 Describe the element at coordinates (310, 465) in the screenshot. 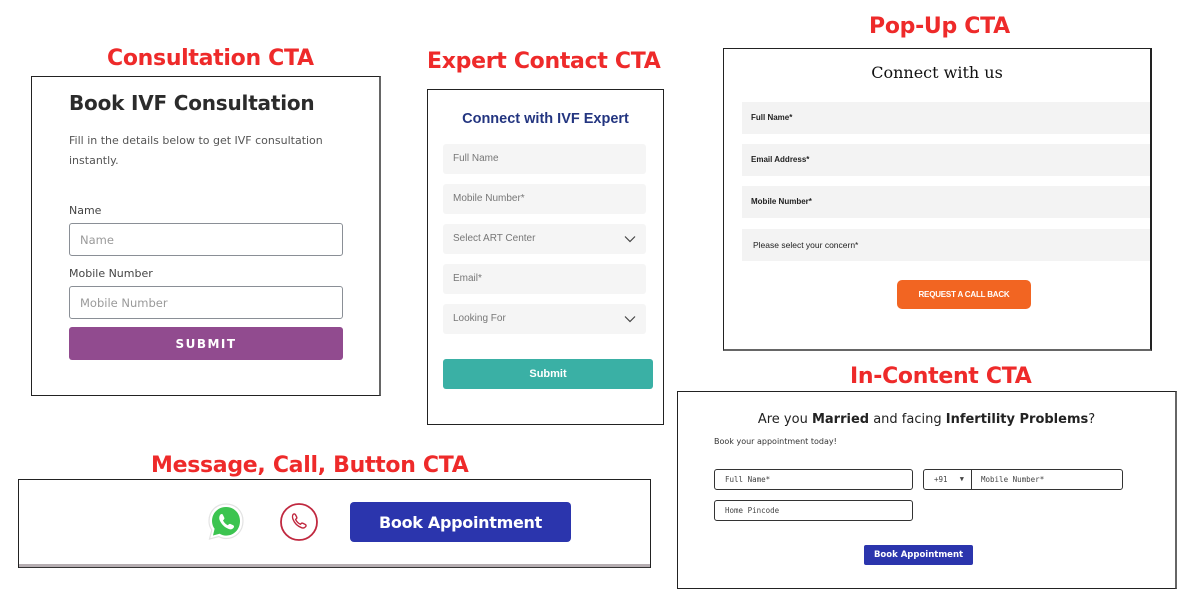

I see `message-call-button-cta-heading: Message, Call, Button CTA` at that location.